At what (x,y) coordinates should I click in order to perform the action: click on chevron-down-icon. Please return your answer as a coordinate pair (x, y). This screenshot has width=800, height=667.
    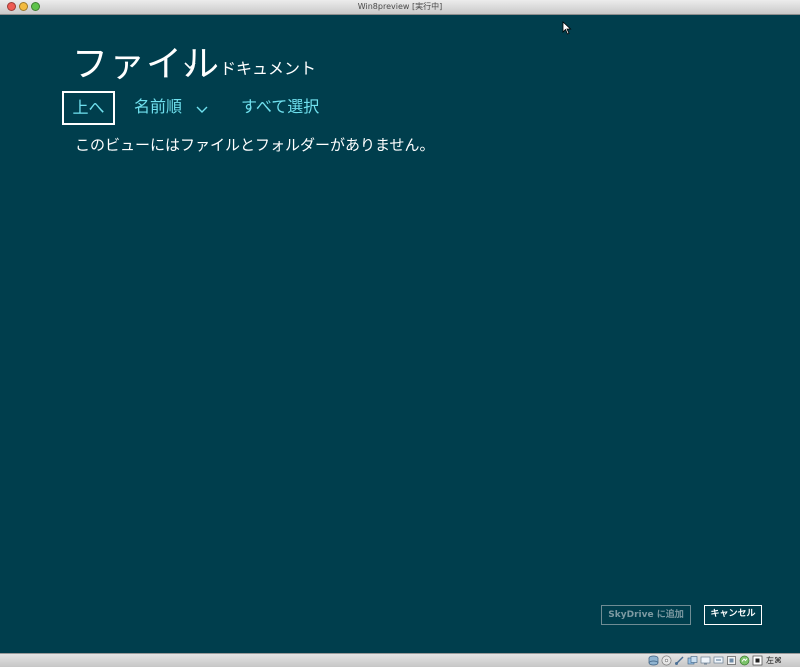
    Looking at the image, I should click on (190, 66).